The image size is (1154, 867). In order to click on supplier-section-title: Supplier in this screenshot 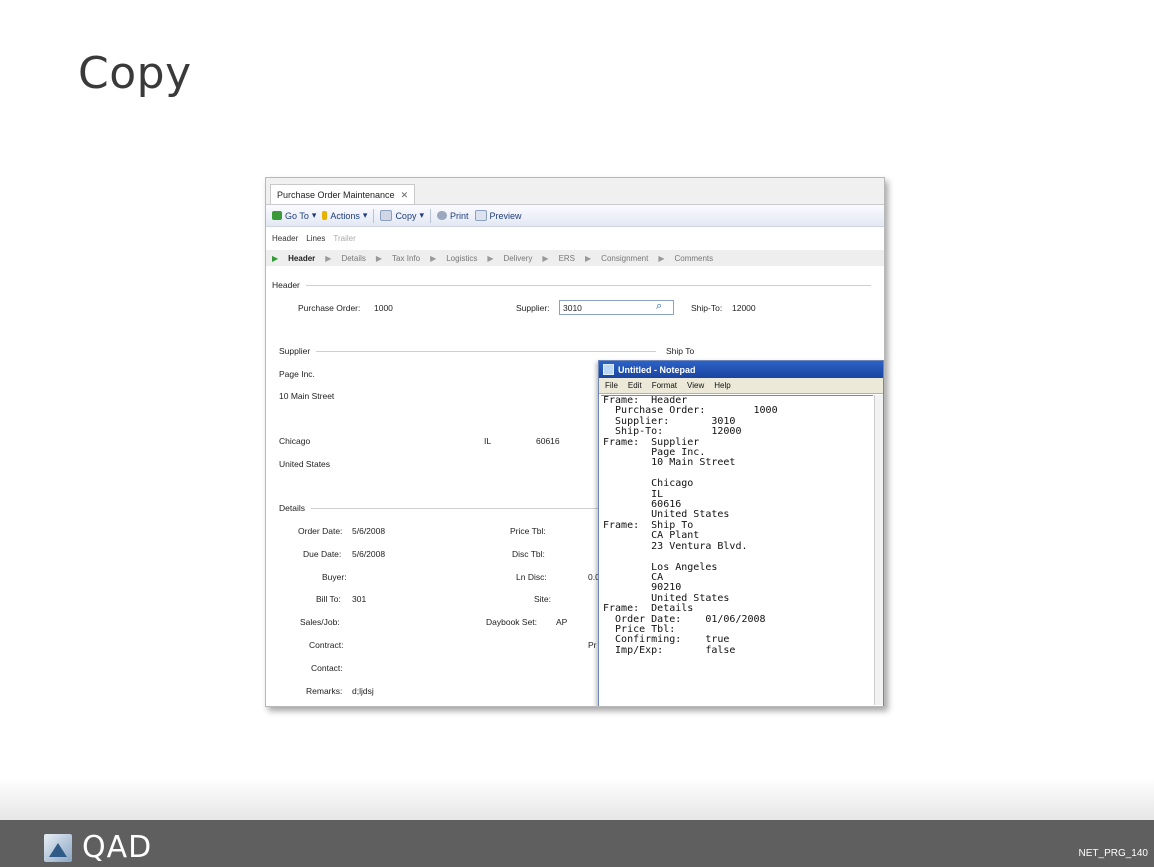, I will do `click(295, 351)`.